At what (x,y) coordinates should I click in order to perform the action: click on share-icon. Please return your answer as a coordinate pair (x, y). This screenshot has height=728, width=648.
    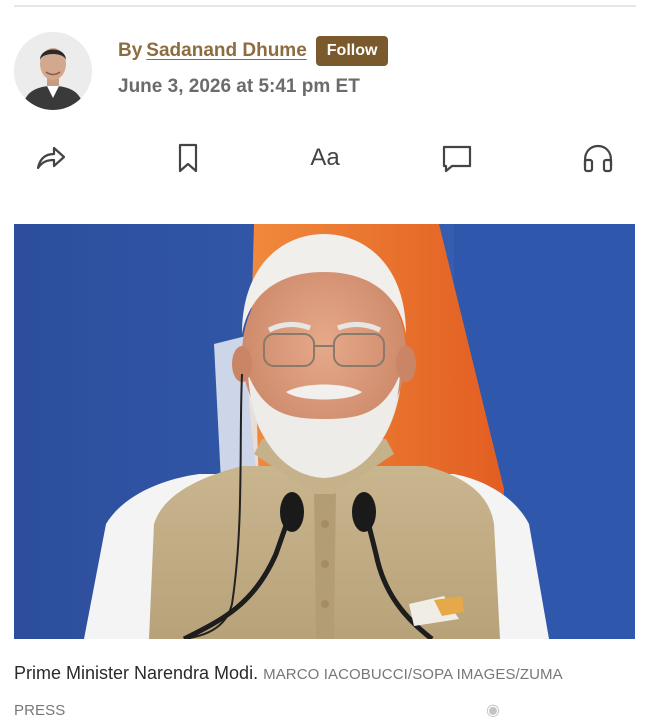
    Looking at the image, I should click on (50, 158).